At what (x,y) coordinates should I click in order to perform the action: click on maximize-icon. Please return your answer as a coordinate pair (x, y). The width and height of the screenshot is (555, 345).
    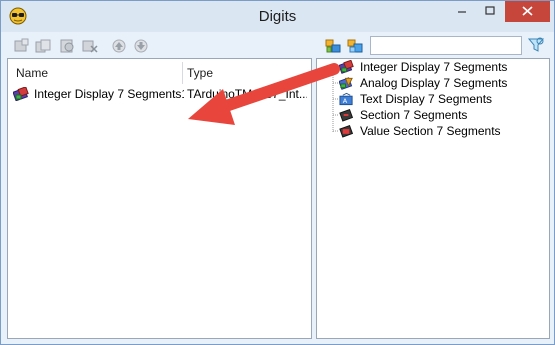
    Looking at the image, I should click on (490, 10).